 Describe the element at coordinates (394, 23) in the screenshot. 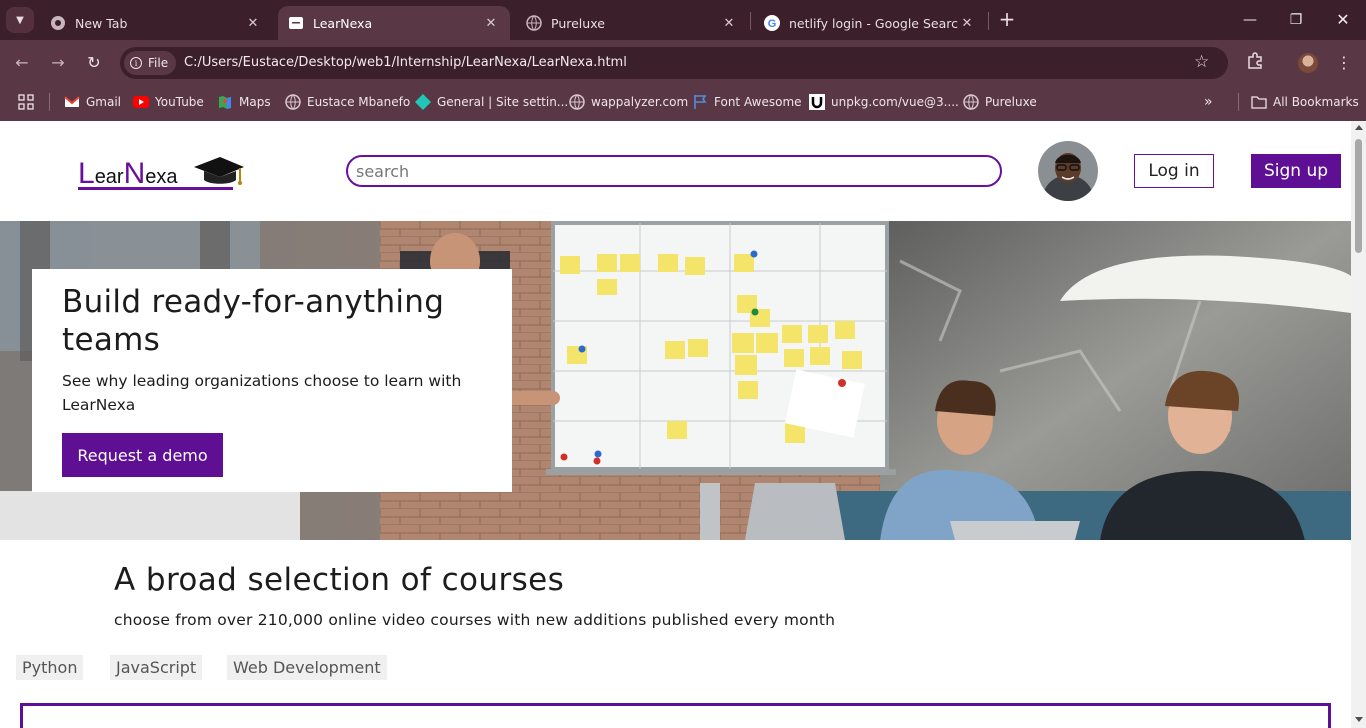

I see `tab-learnexa: LearNexa ✕` at that location.